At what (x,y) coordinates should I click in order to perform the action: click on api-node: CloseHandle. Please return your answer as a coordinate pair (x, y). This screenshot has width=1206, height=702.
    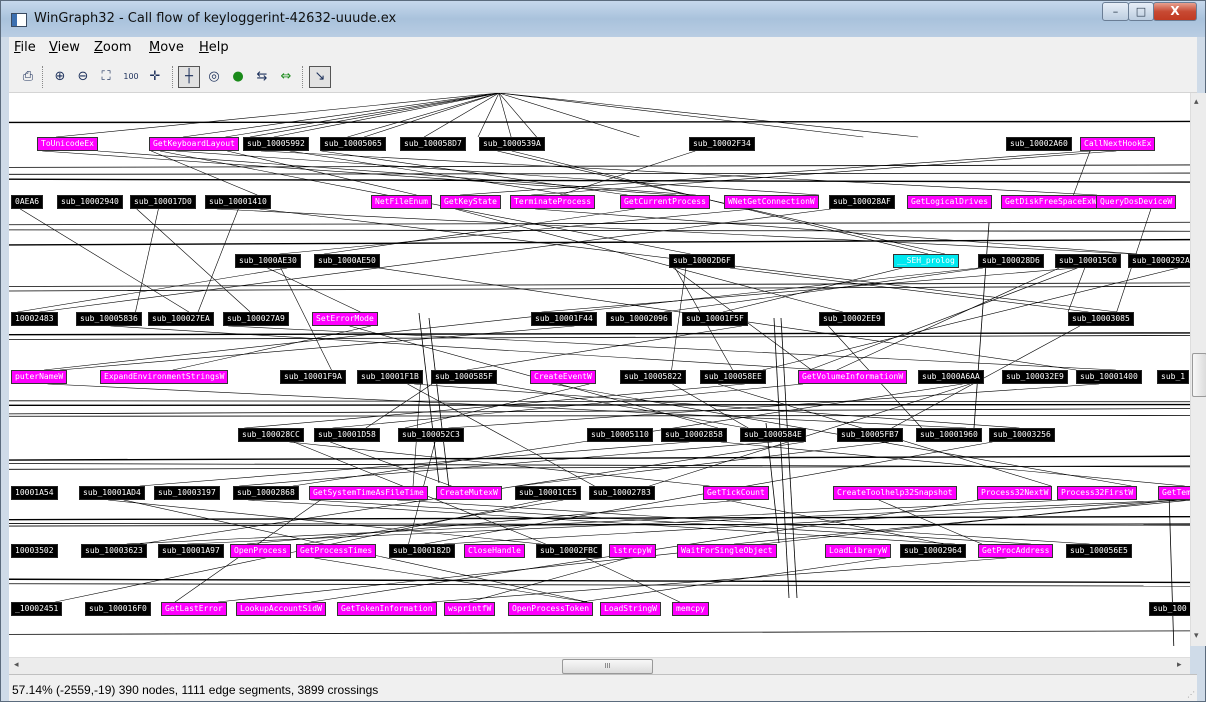
    Looking at the image, I should click on (494, 551).